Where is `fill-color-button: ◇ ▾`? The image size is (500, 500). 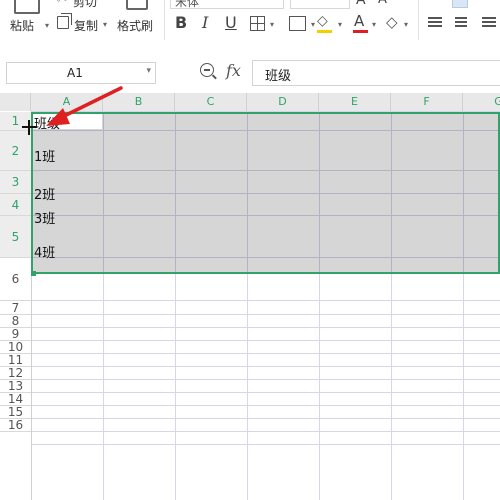 fill-color-button: ◇ ▾ is located at coordinates (331, 24).